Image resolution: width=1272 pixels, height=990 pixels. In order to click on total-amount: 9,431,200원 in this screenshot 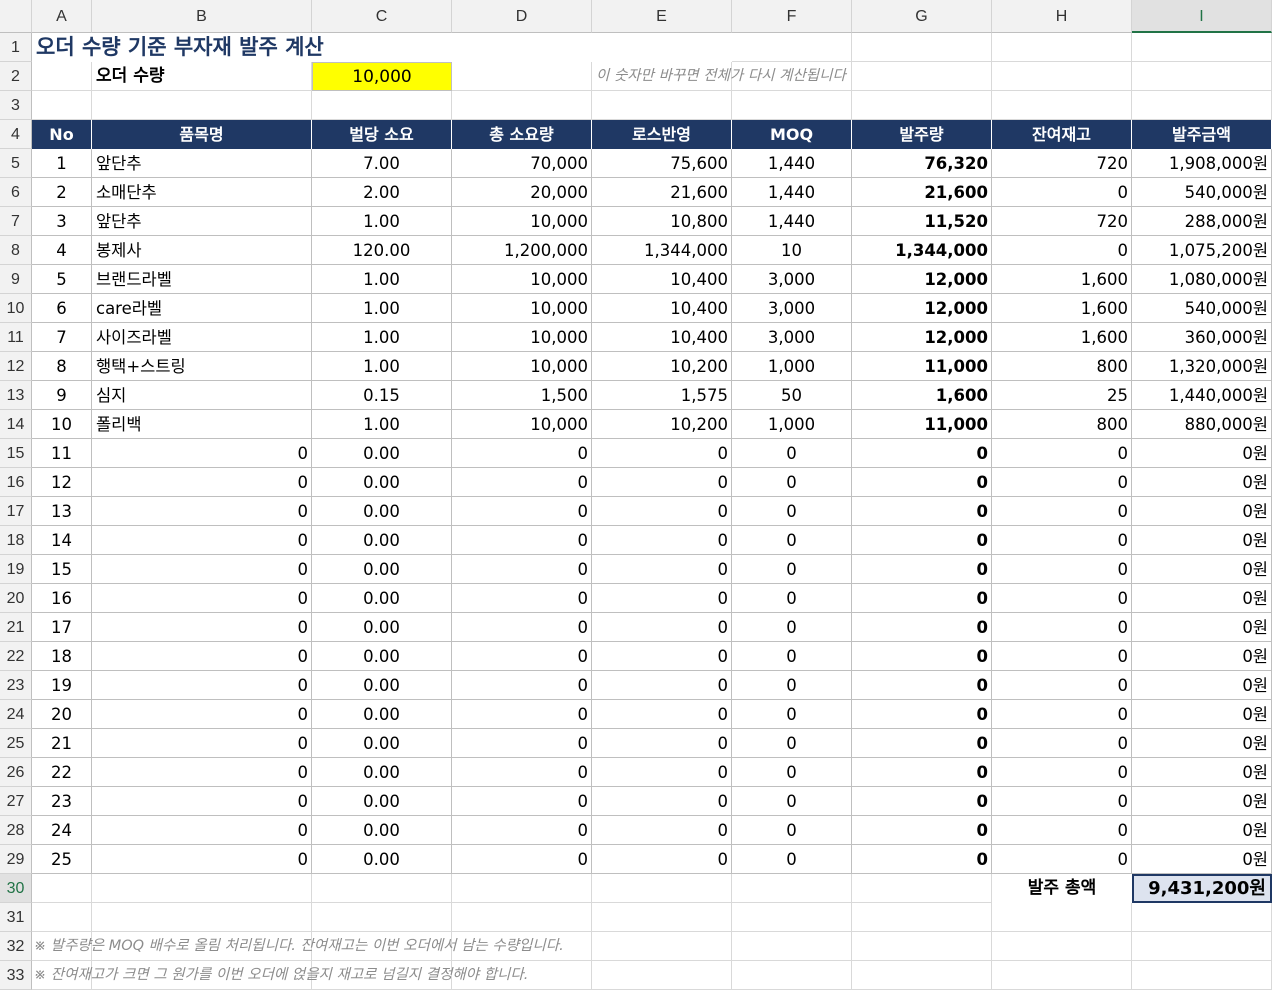, I will do `click(1202, 888)`.